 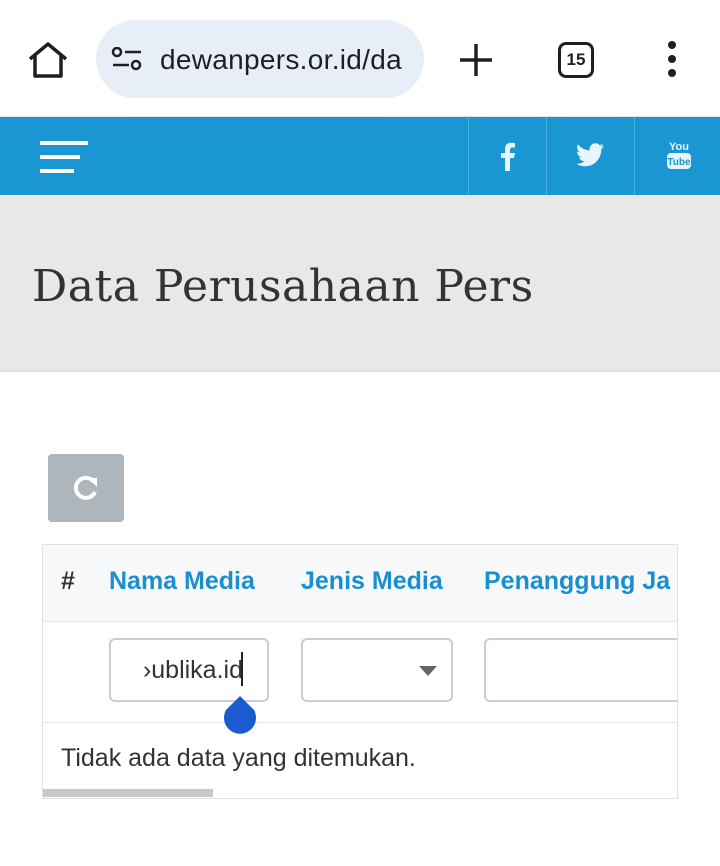 I want to click on youtube-link: You Tube, so click(x=677, y=156).